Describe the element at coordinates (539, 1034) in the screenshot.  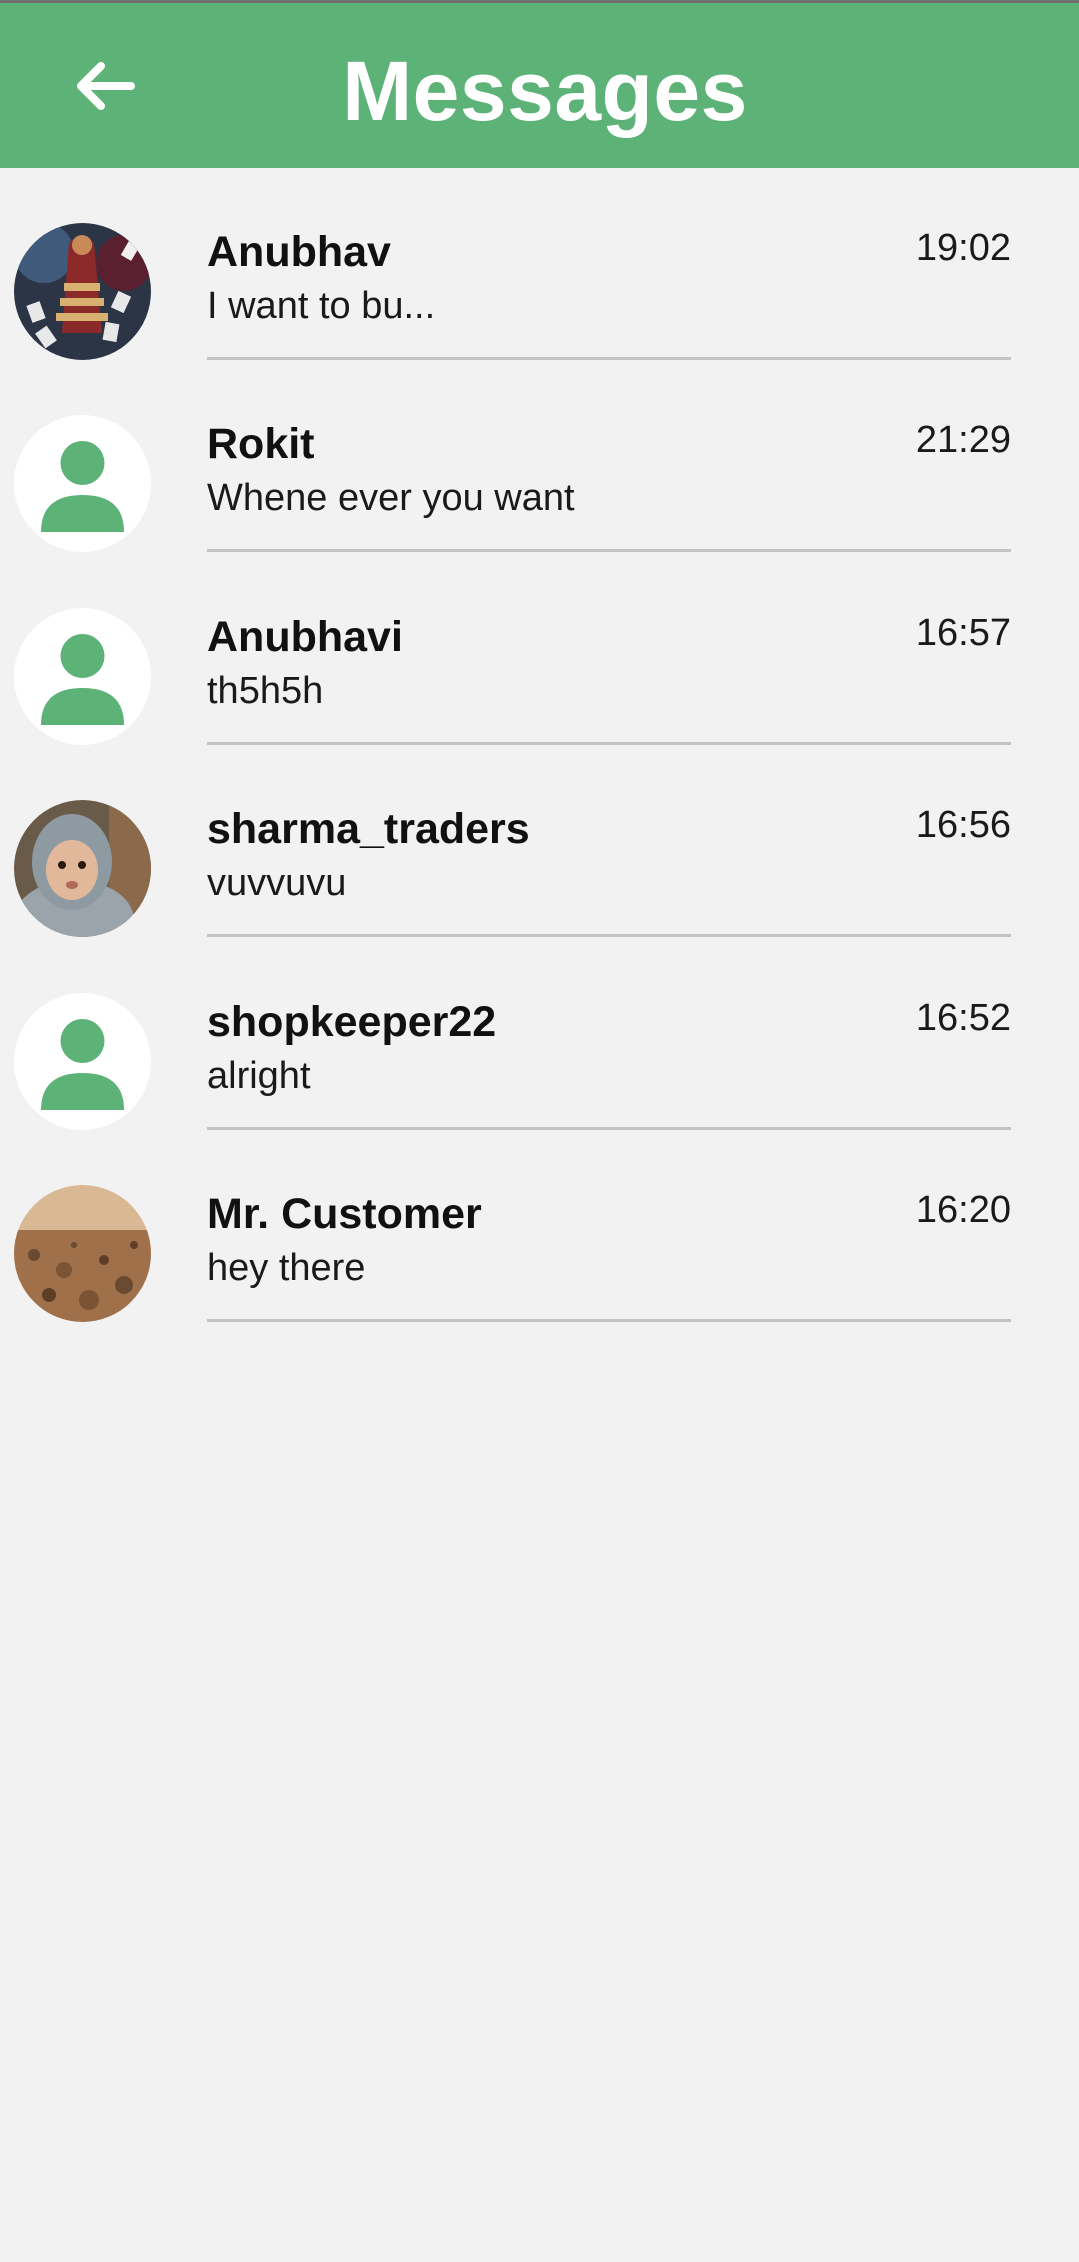
I see `conversation-row: shopkeeper22 alright 16:52` at that location.